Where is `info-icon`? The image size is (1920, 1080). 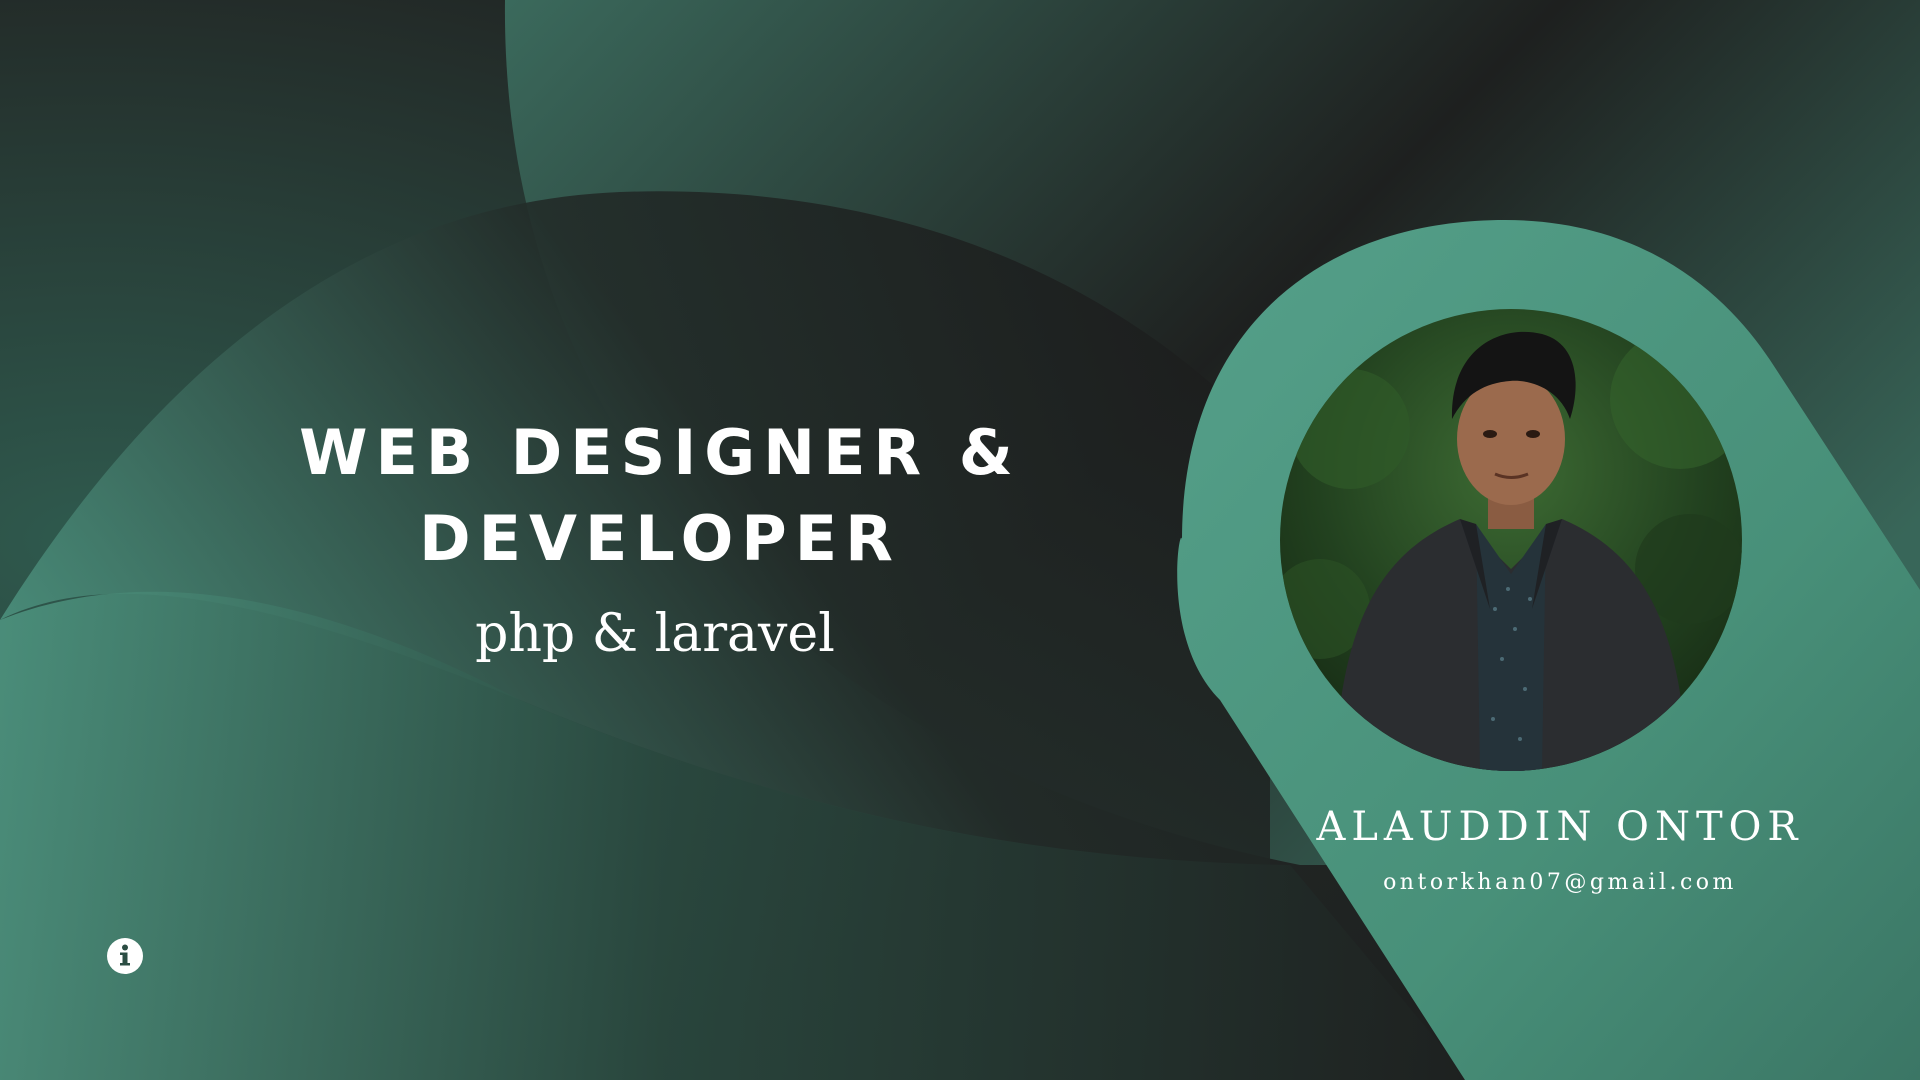
info-icon is located at coordinates (125, 956).